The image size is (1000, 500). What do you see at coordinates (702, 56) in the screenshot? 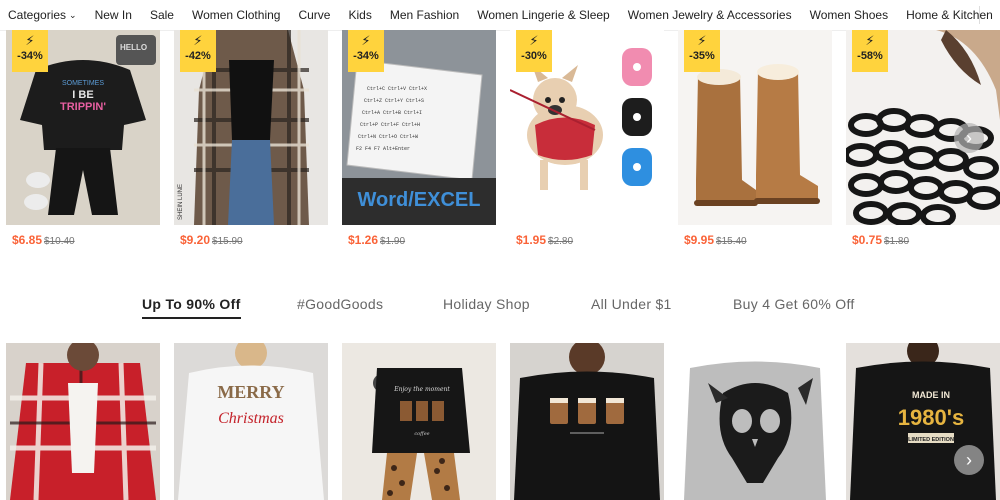
I see `discount-percent: -35%` at bounding box center [702, 56].